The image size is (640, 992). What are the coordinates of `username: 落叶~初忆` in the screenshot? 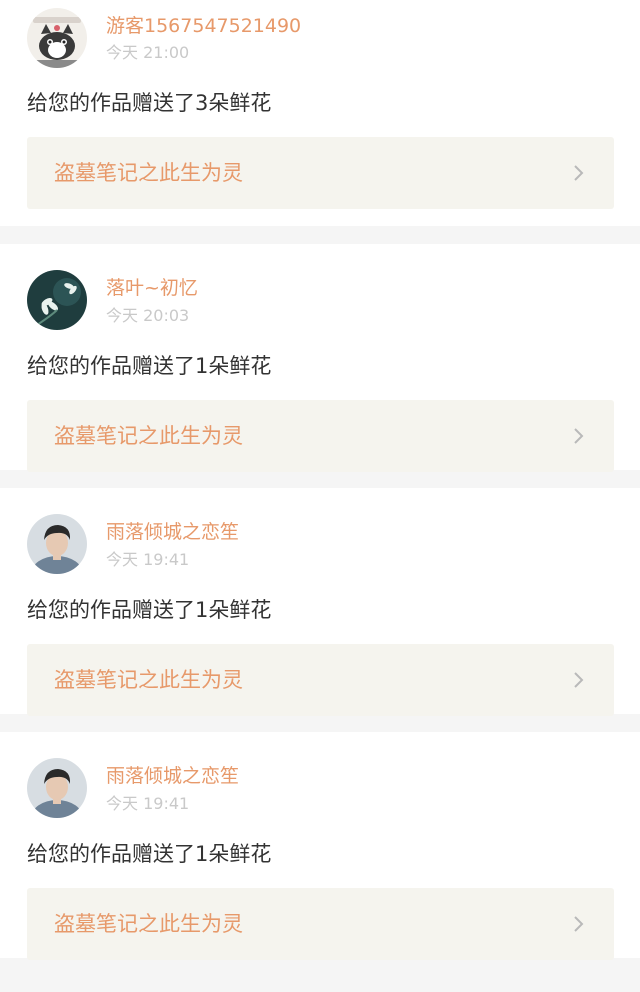 It's located at (152, 288).